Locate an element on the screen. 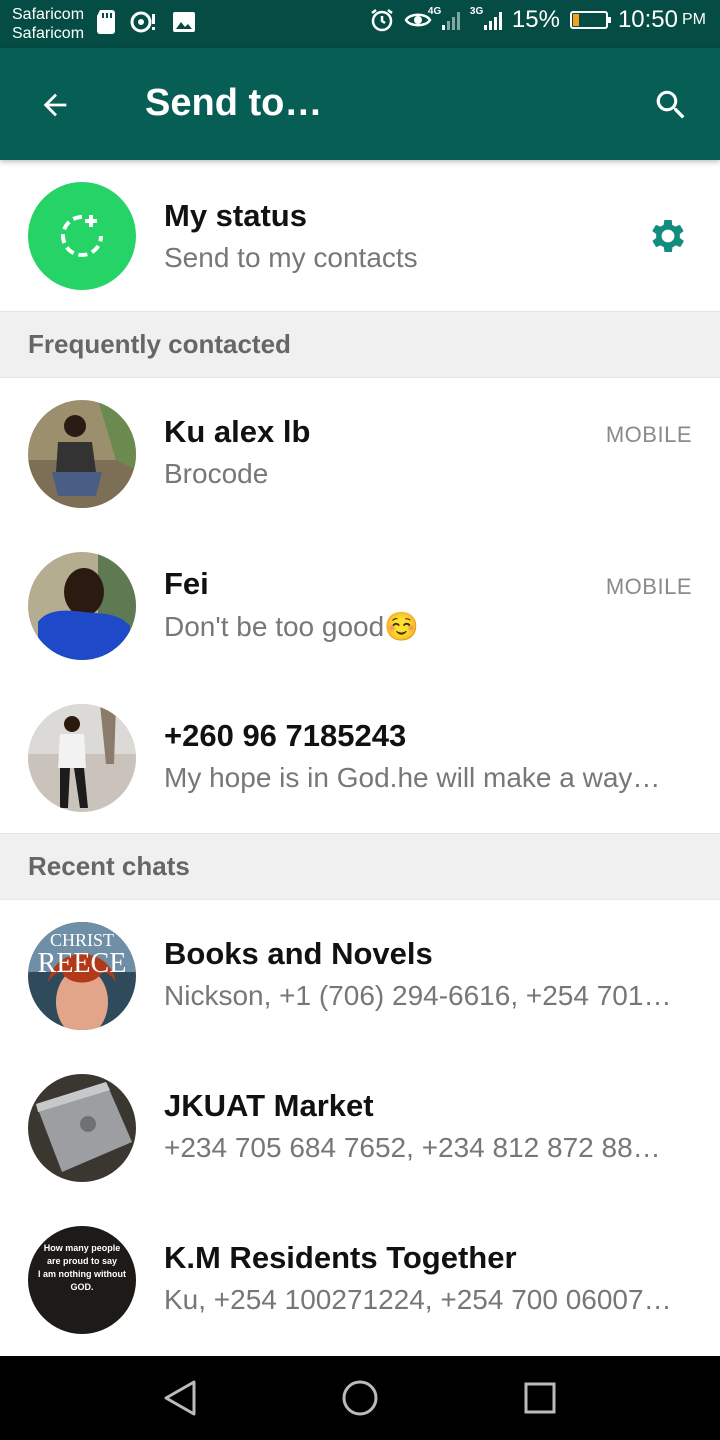  circle-home-icon is located at coordinates (360, 1398).